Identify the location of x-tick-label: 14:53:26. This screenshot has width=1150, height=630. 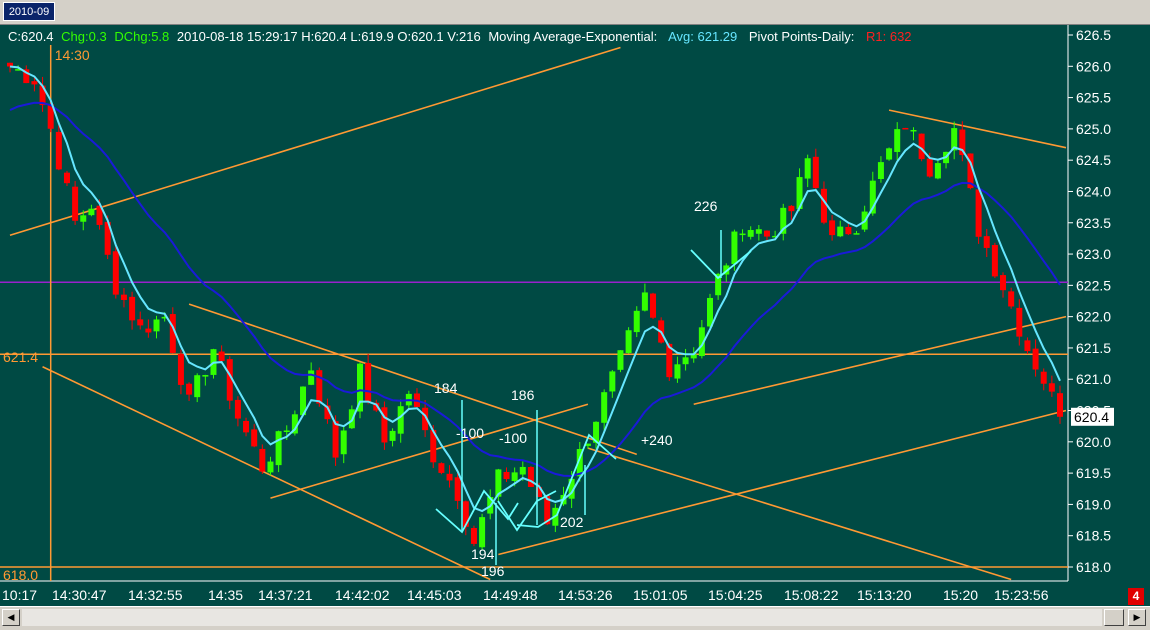
(585, 595).